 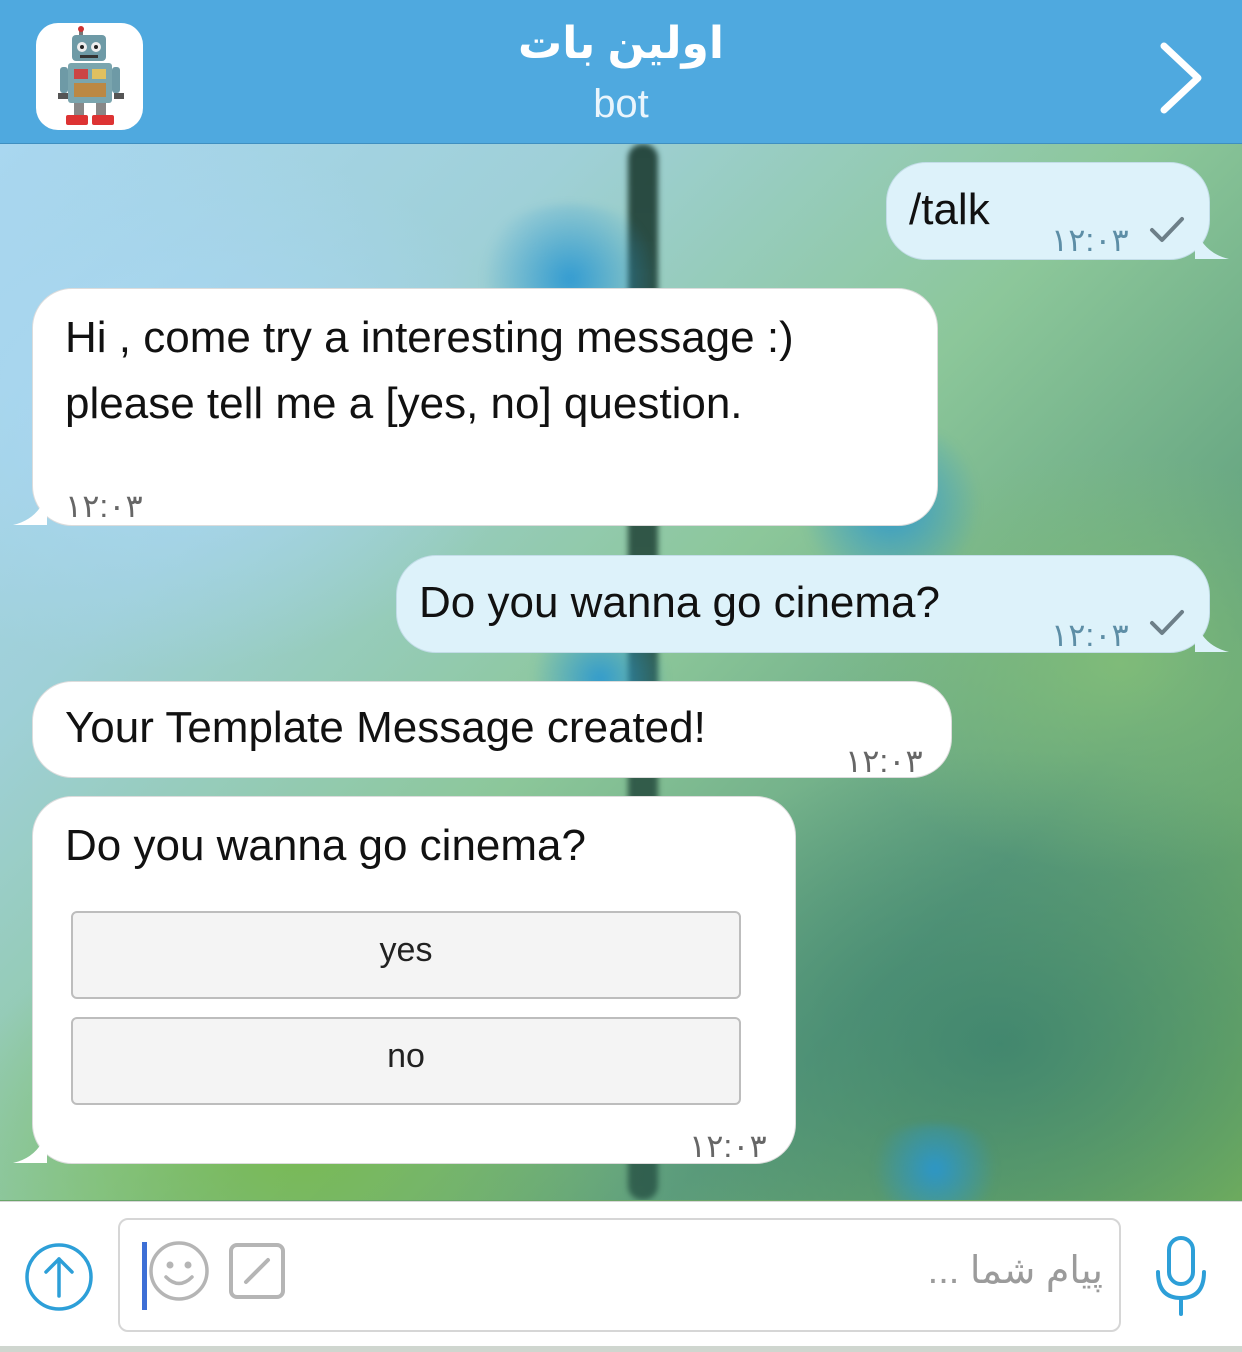 I want to click on background-blossom, so click(x=935, y=1162).